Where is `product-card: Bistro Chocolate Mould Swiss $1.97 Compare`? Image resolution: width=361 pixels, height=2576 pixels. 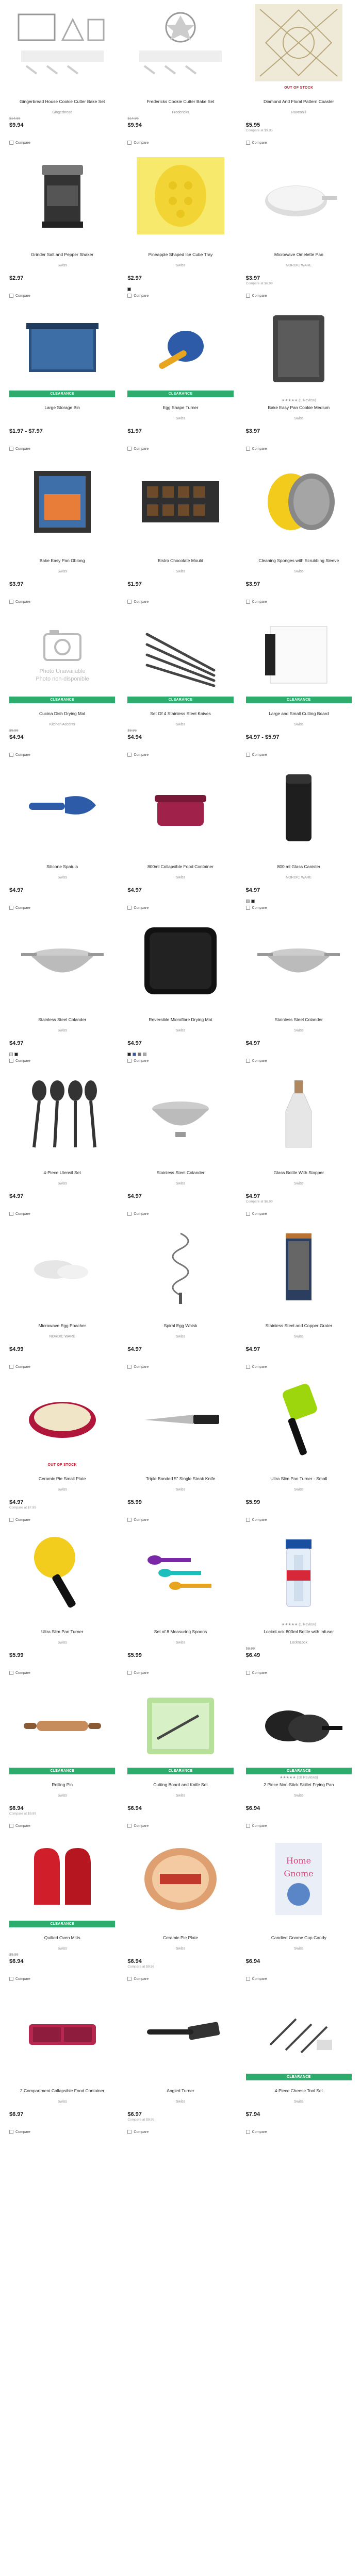 product-card: Bistro Chocolate Mould Swiss $1.97 Compare is located at coordinates (180, 535).